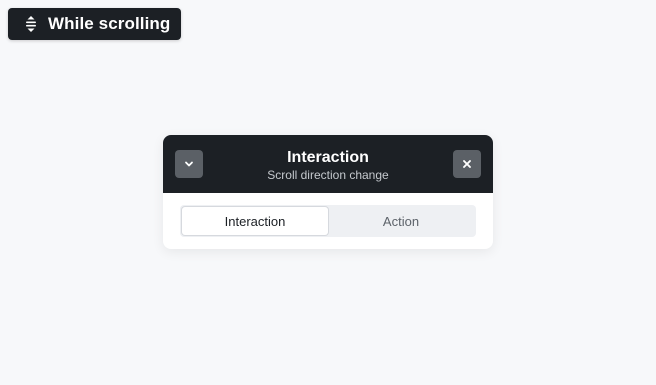  I want to click on scroll-direction-icon, so click(31, 24).